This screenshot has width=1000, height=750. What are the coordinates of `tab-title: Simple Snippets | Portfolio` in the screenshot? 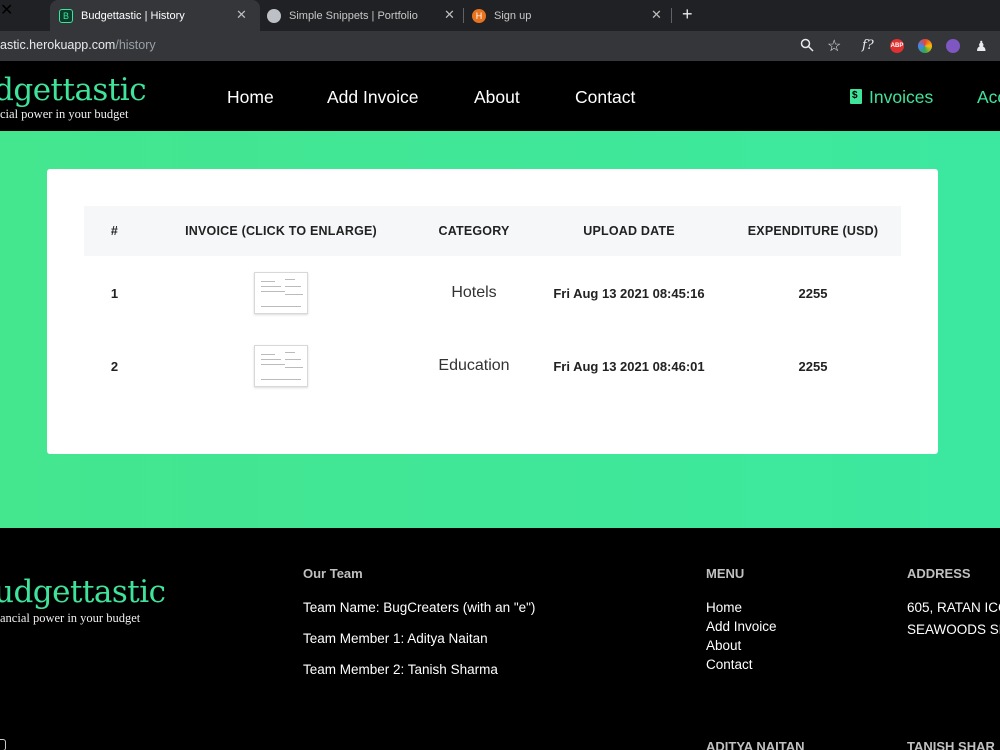 It's located at (353, 15).